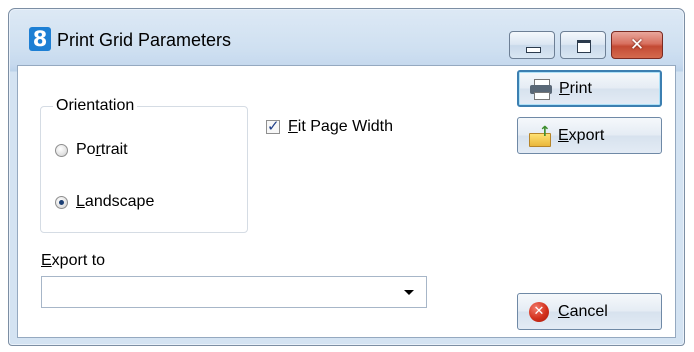 The width and height of the screenshot is (694, 352). I want to click on cancel-icon: ✕, so click(540, 312).